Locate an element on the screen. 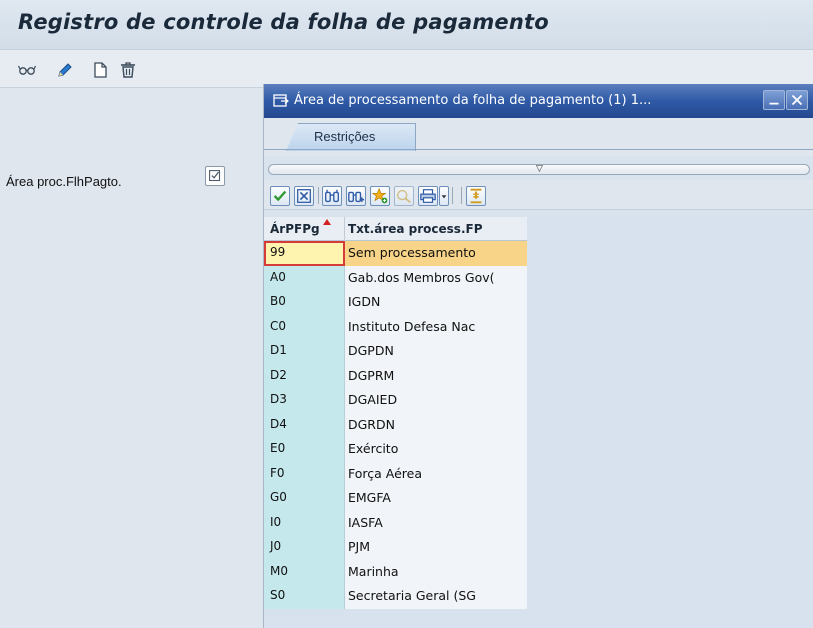  cell-area-key: 99 is located at coordinates (304, 253).